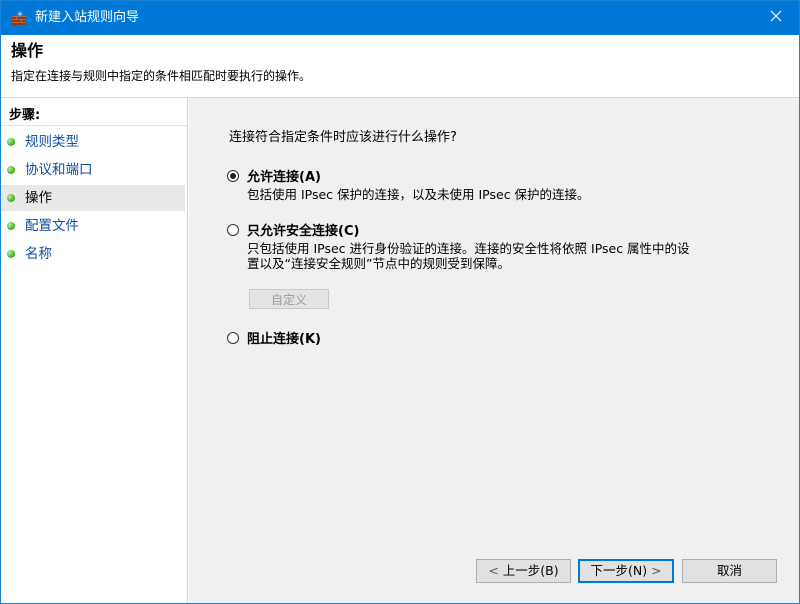 The image size is (800, 604). Describe the element at coordinates (38, 254) in the screenshot. I see `sidebar-item-label: 名称` at that location.